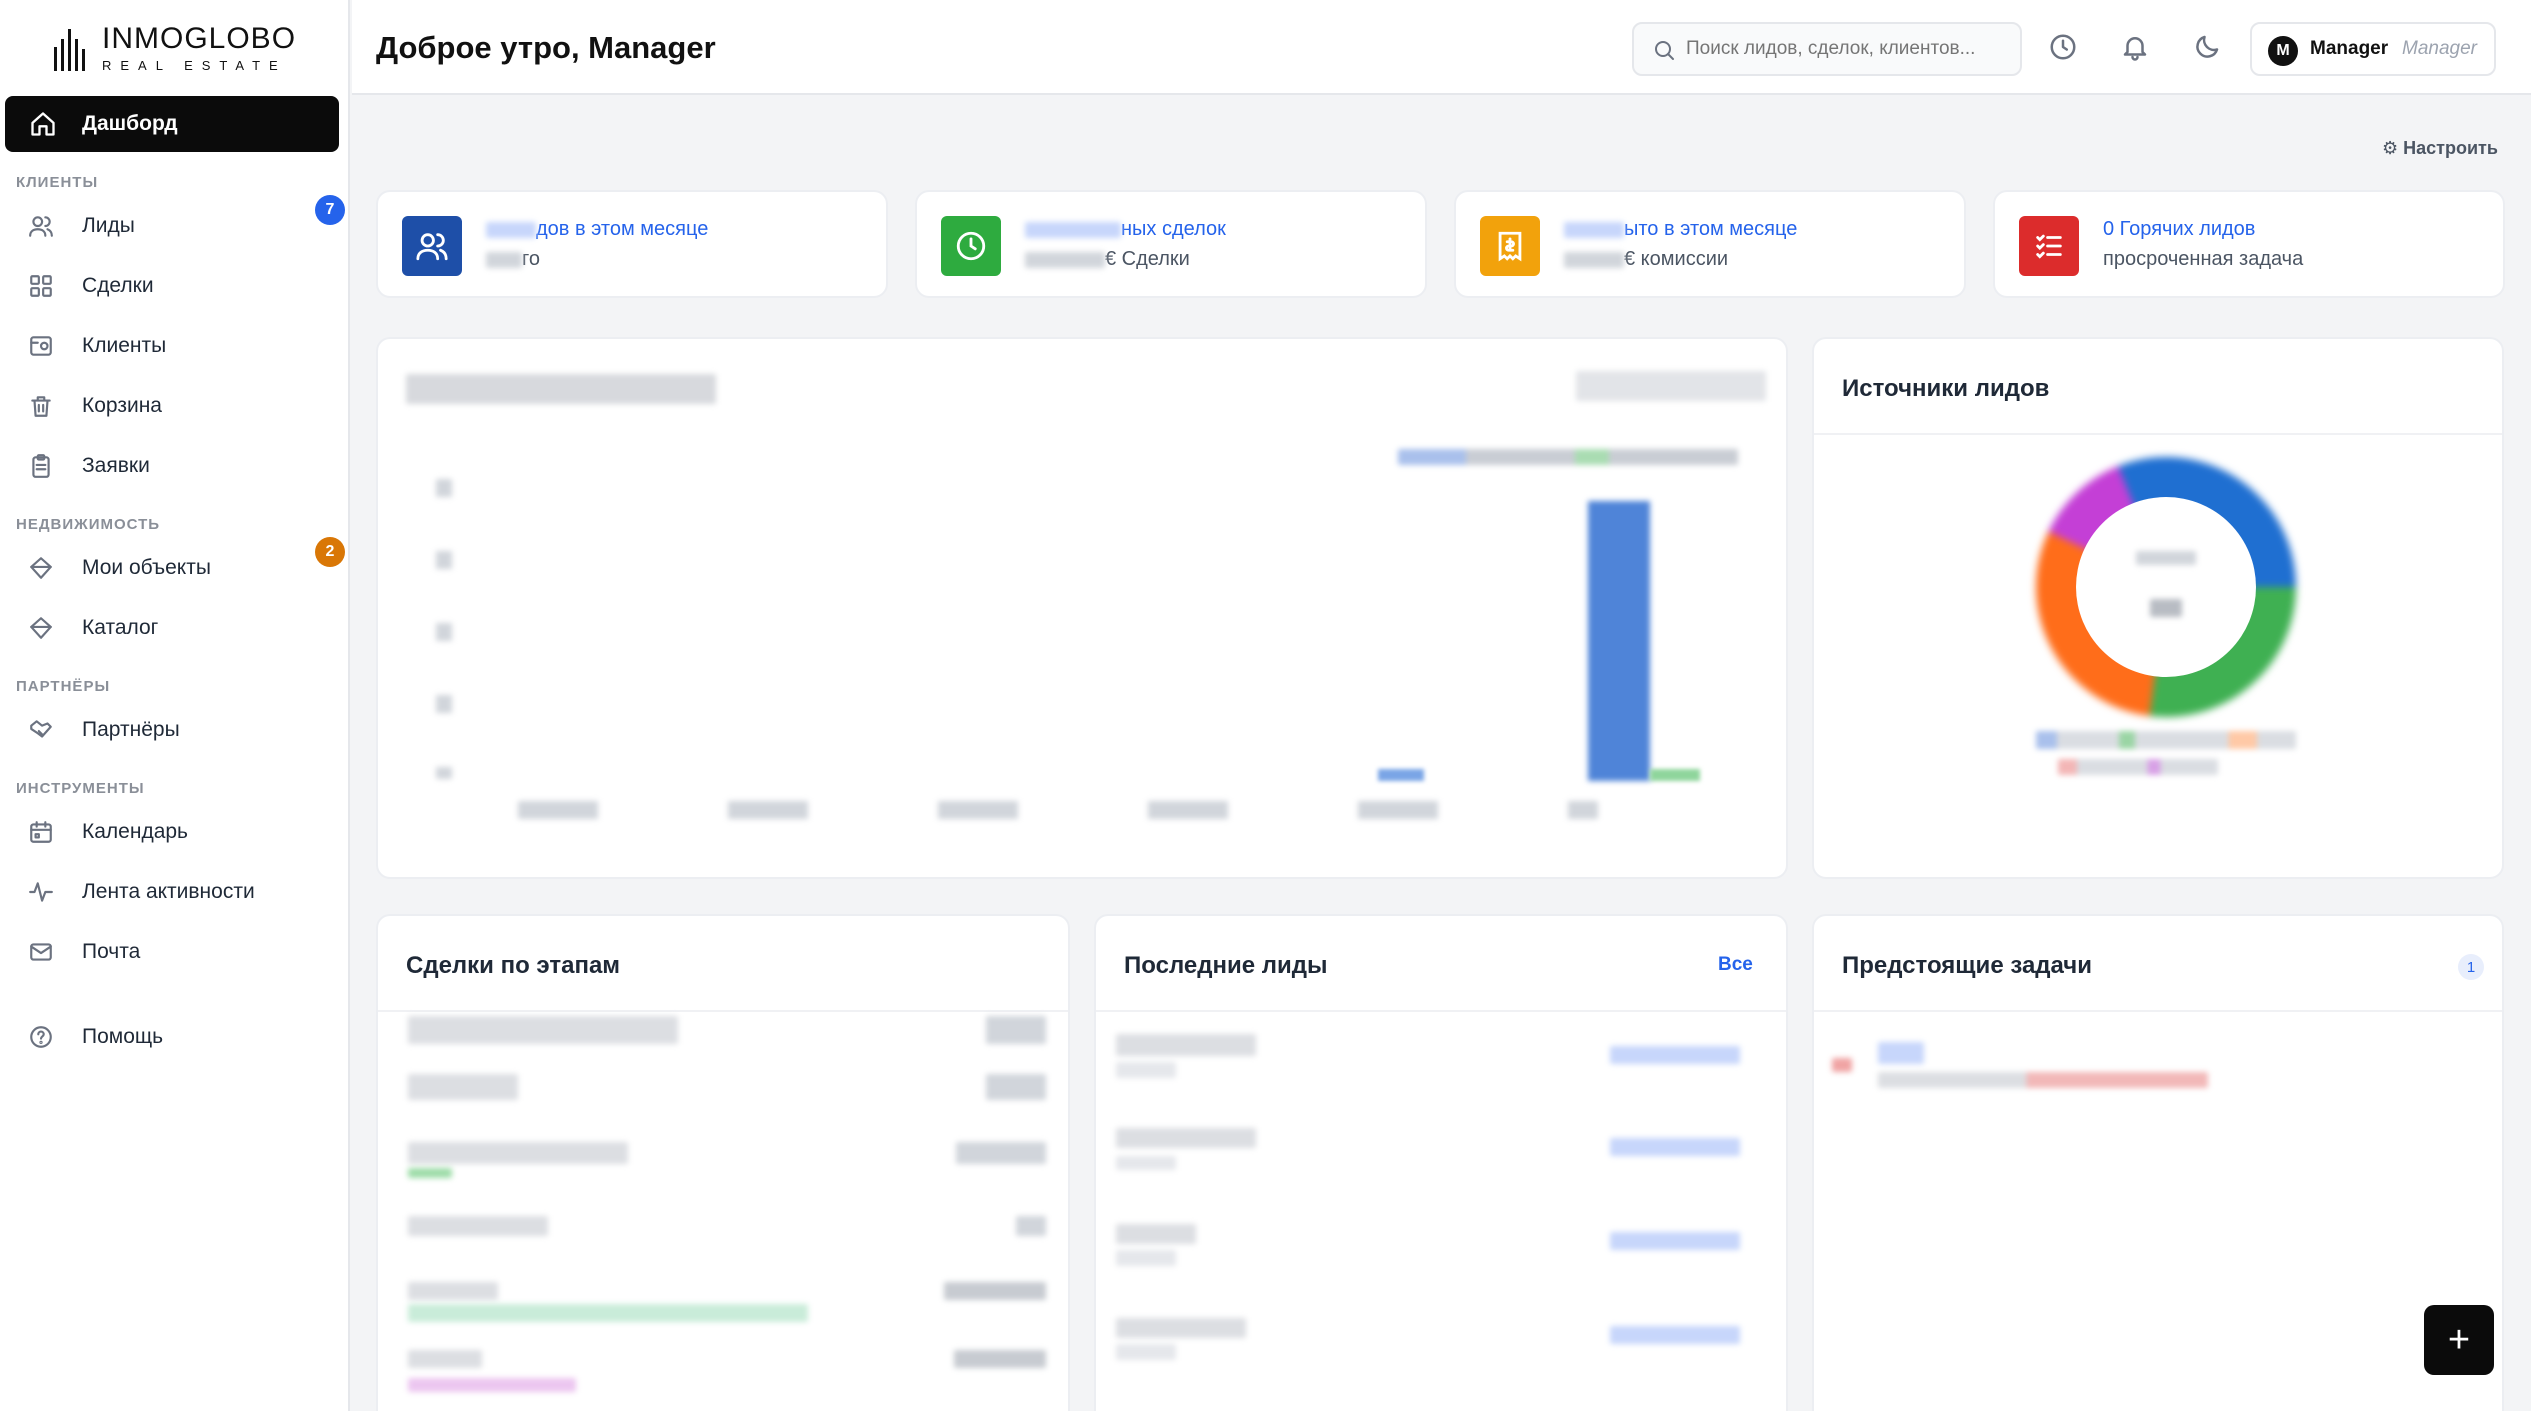 The width and height of the screenshot is (2531, 1411). I want to click on history-icon, so click(2063, 47).